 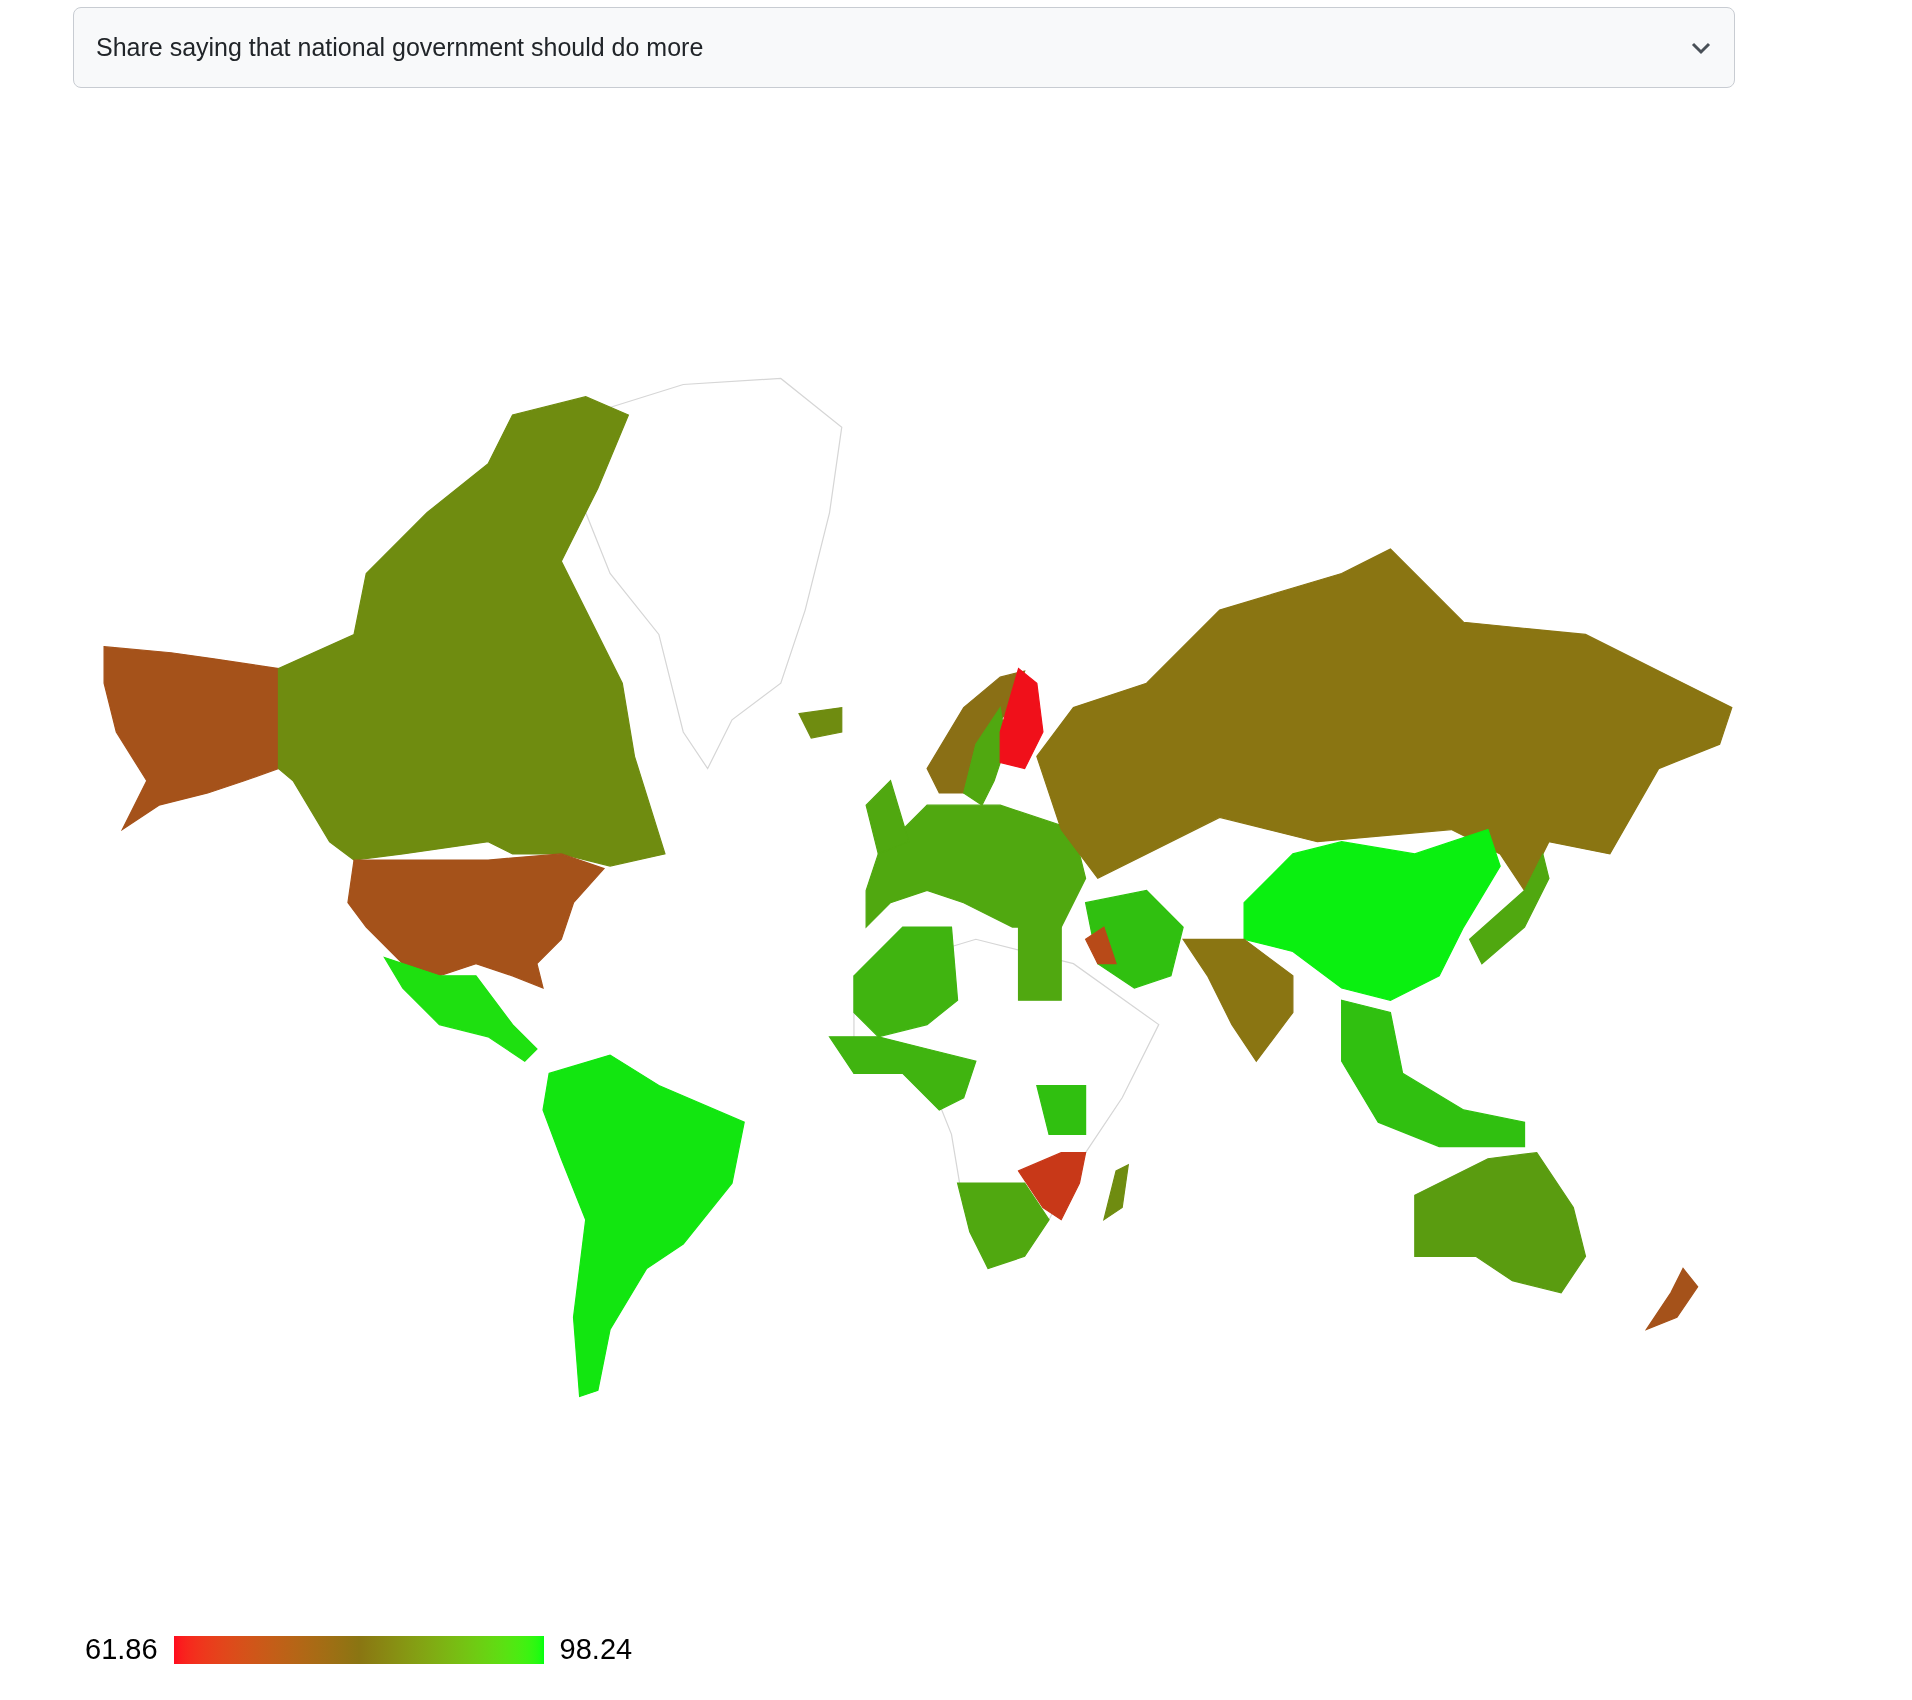 What do you see at coordinates (904, 47) in the screenshot?
I see `indicator-dropdown: Share saying that national government should do more` at bounding box center [904, 47].